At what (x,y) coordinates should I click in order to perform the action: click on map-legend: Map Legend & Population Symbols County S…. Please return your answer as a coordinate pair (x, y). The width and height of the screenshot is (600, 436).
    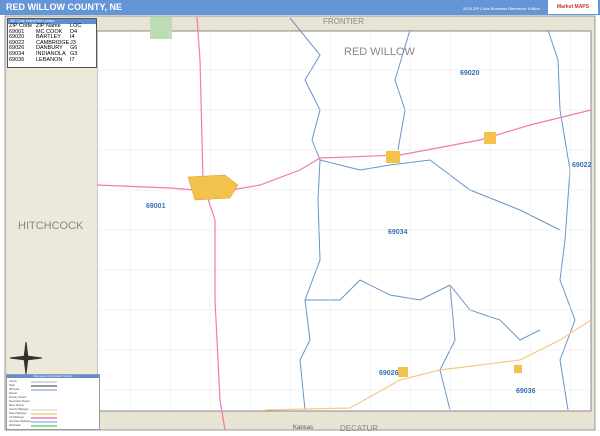
    Looking at the image, I should click on (53, 402).